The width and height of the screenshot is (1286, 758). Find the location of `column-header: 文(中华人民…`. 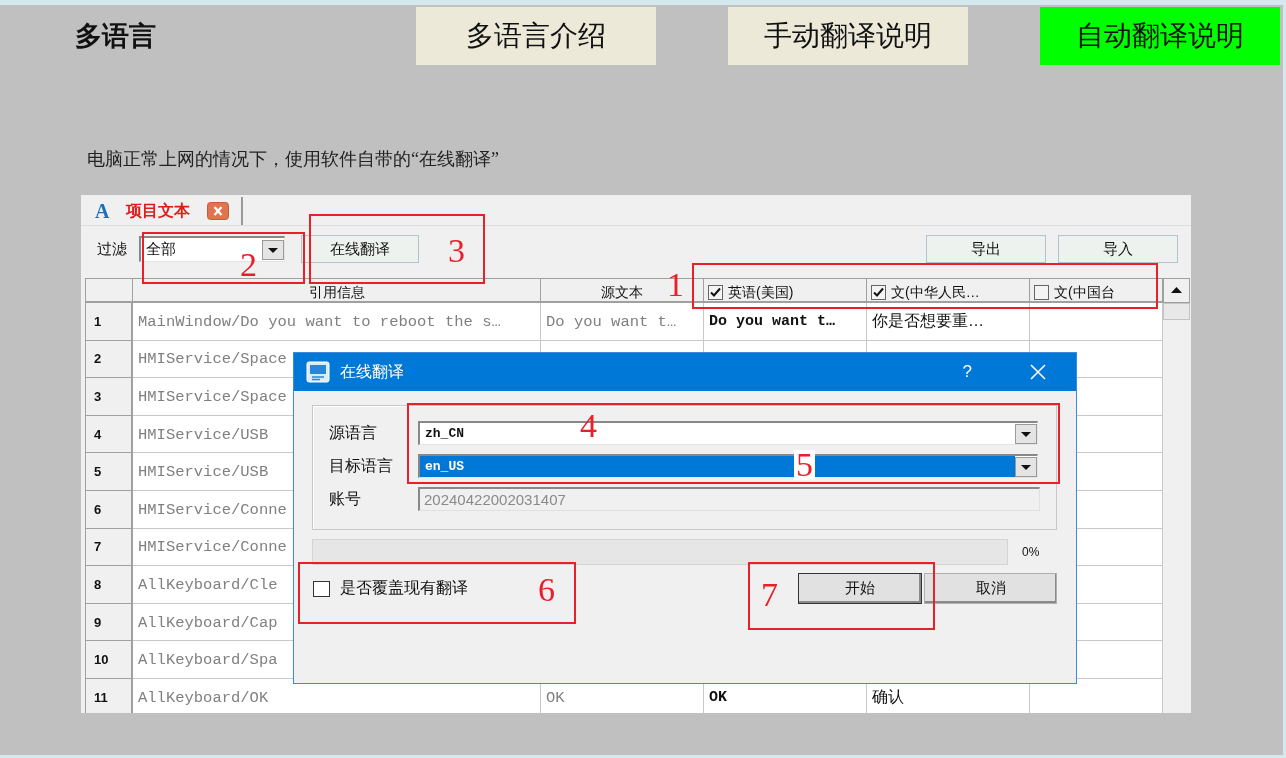

column-header: 文(中华人民… is located at coordinates (948, 290).